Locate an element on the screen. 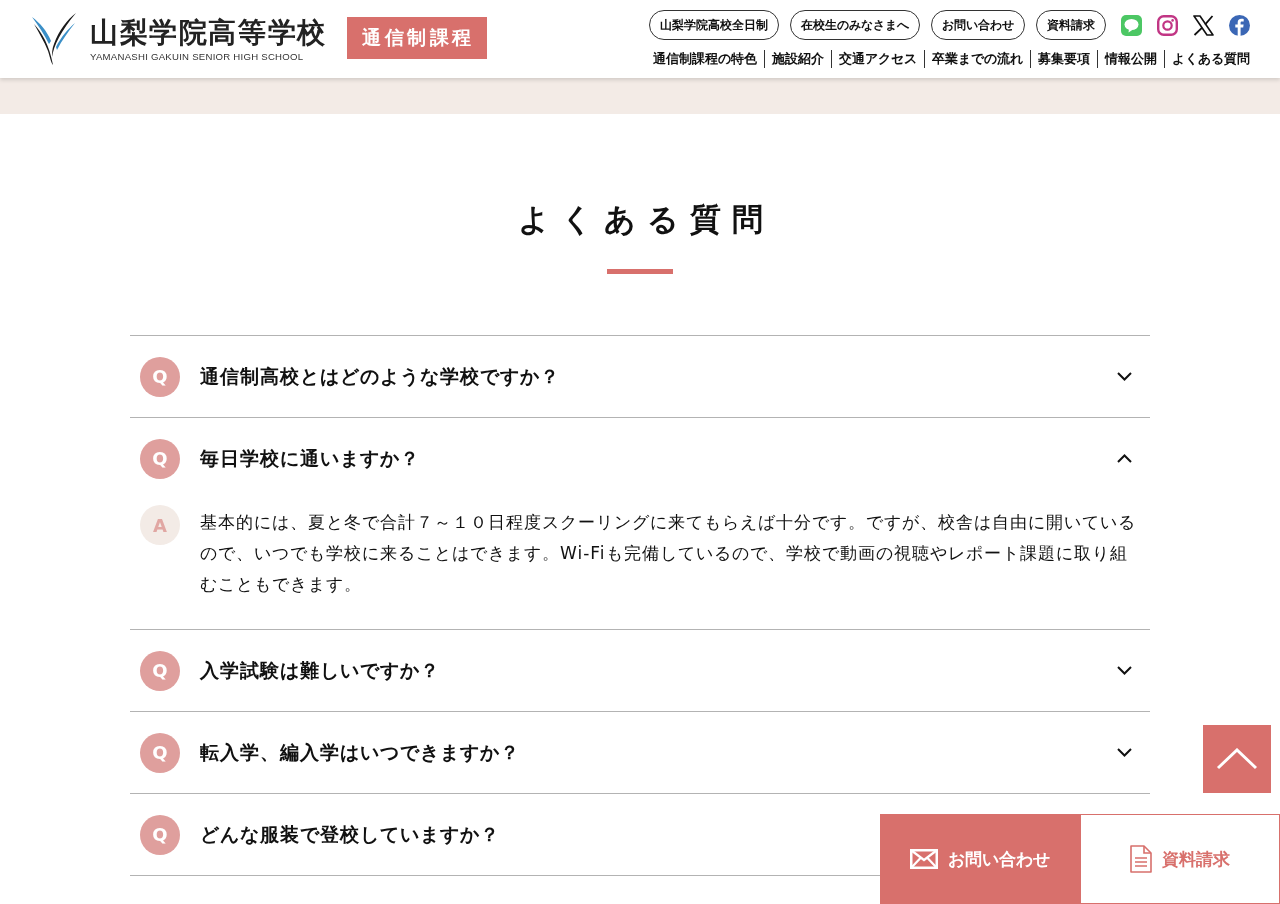 This screenshot has height=904, width=1280. answer-marker: A is located at coordinates (160, 525).